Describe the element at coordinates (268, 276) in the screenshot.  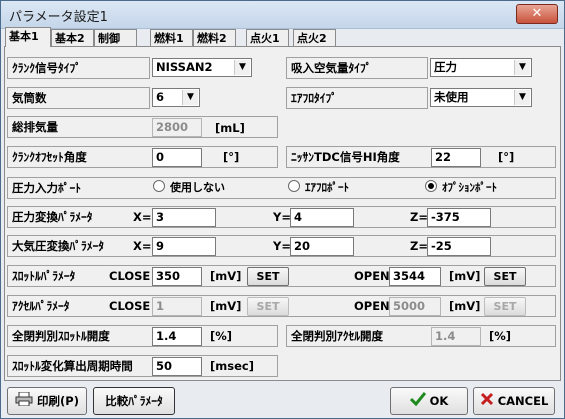
I see `throttle-close-set-button: SET` at that location.